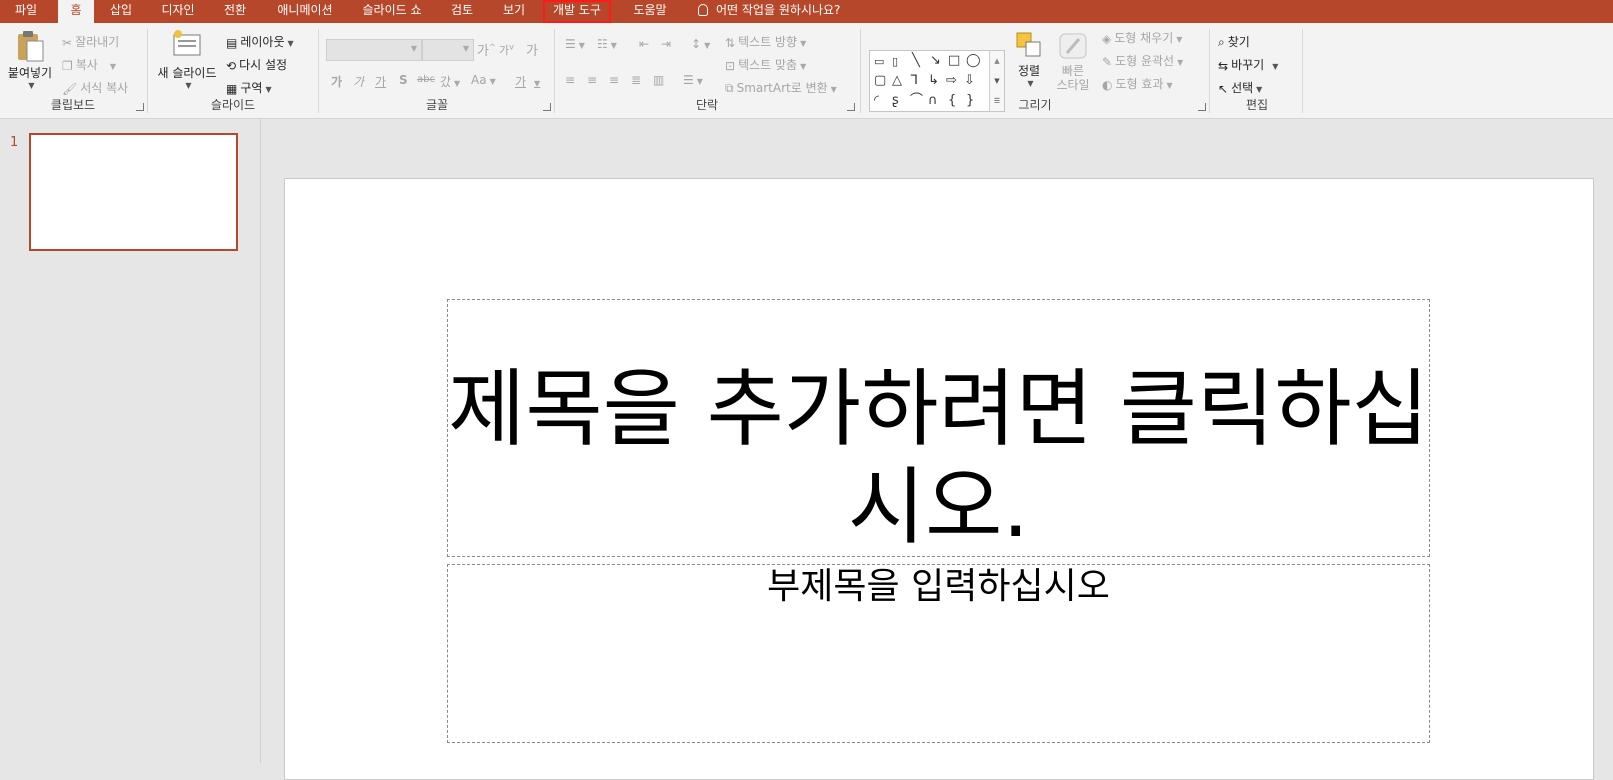 This screenshot has width=1613, height=780. I want to click on strikethrough-button: abc, so click(426, 79).